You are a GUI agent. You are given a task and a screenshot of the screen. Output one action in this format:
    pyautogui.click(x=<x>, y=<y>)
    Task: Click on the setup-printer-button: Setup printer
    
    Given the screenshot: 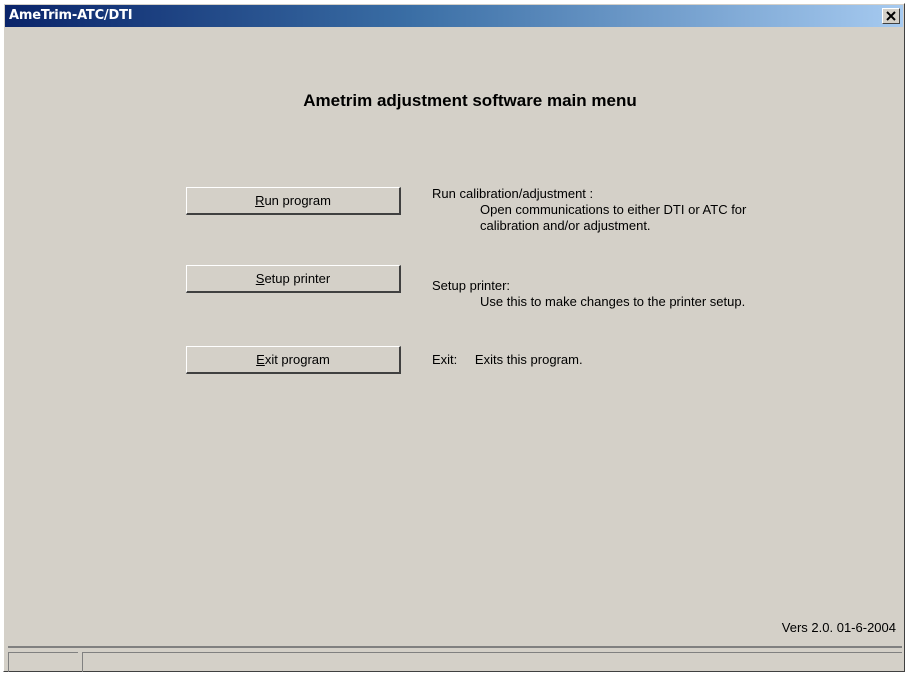 What is the action you would take?
    pyautogui.click(x=293, y=279)
    